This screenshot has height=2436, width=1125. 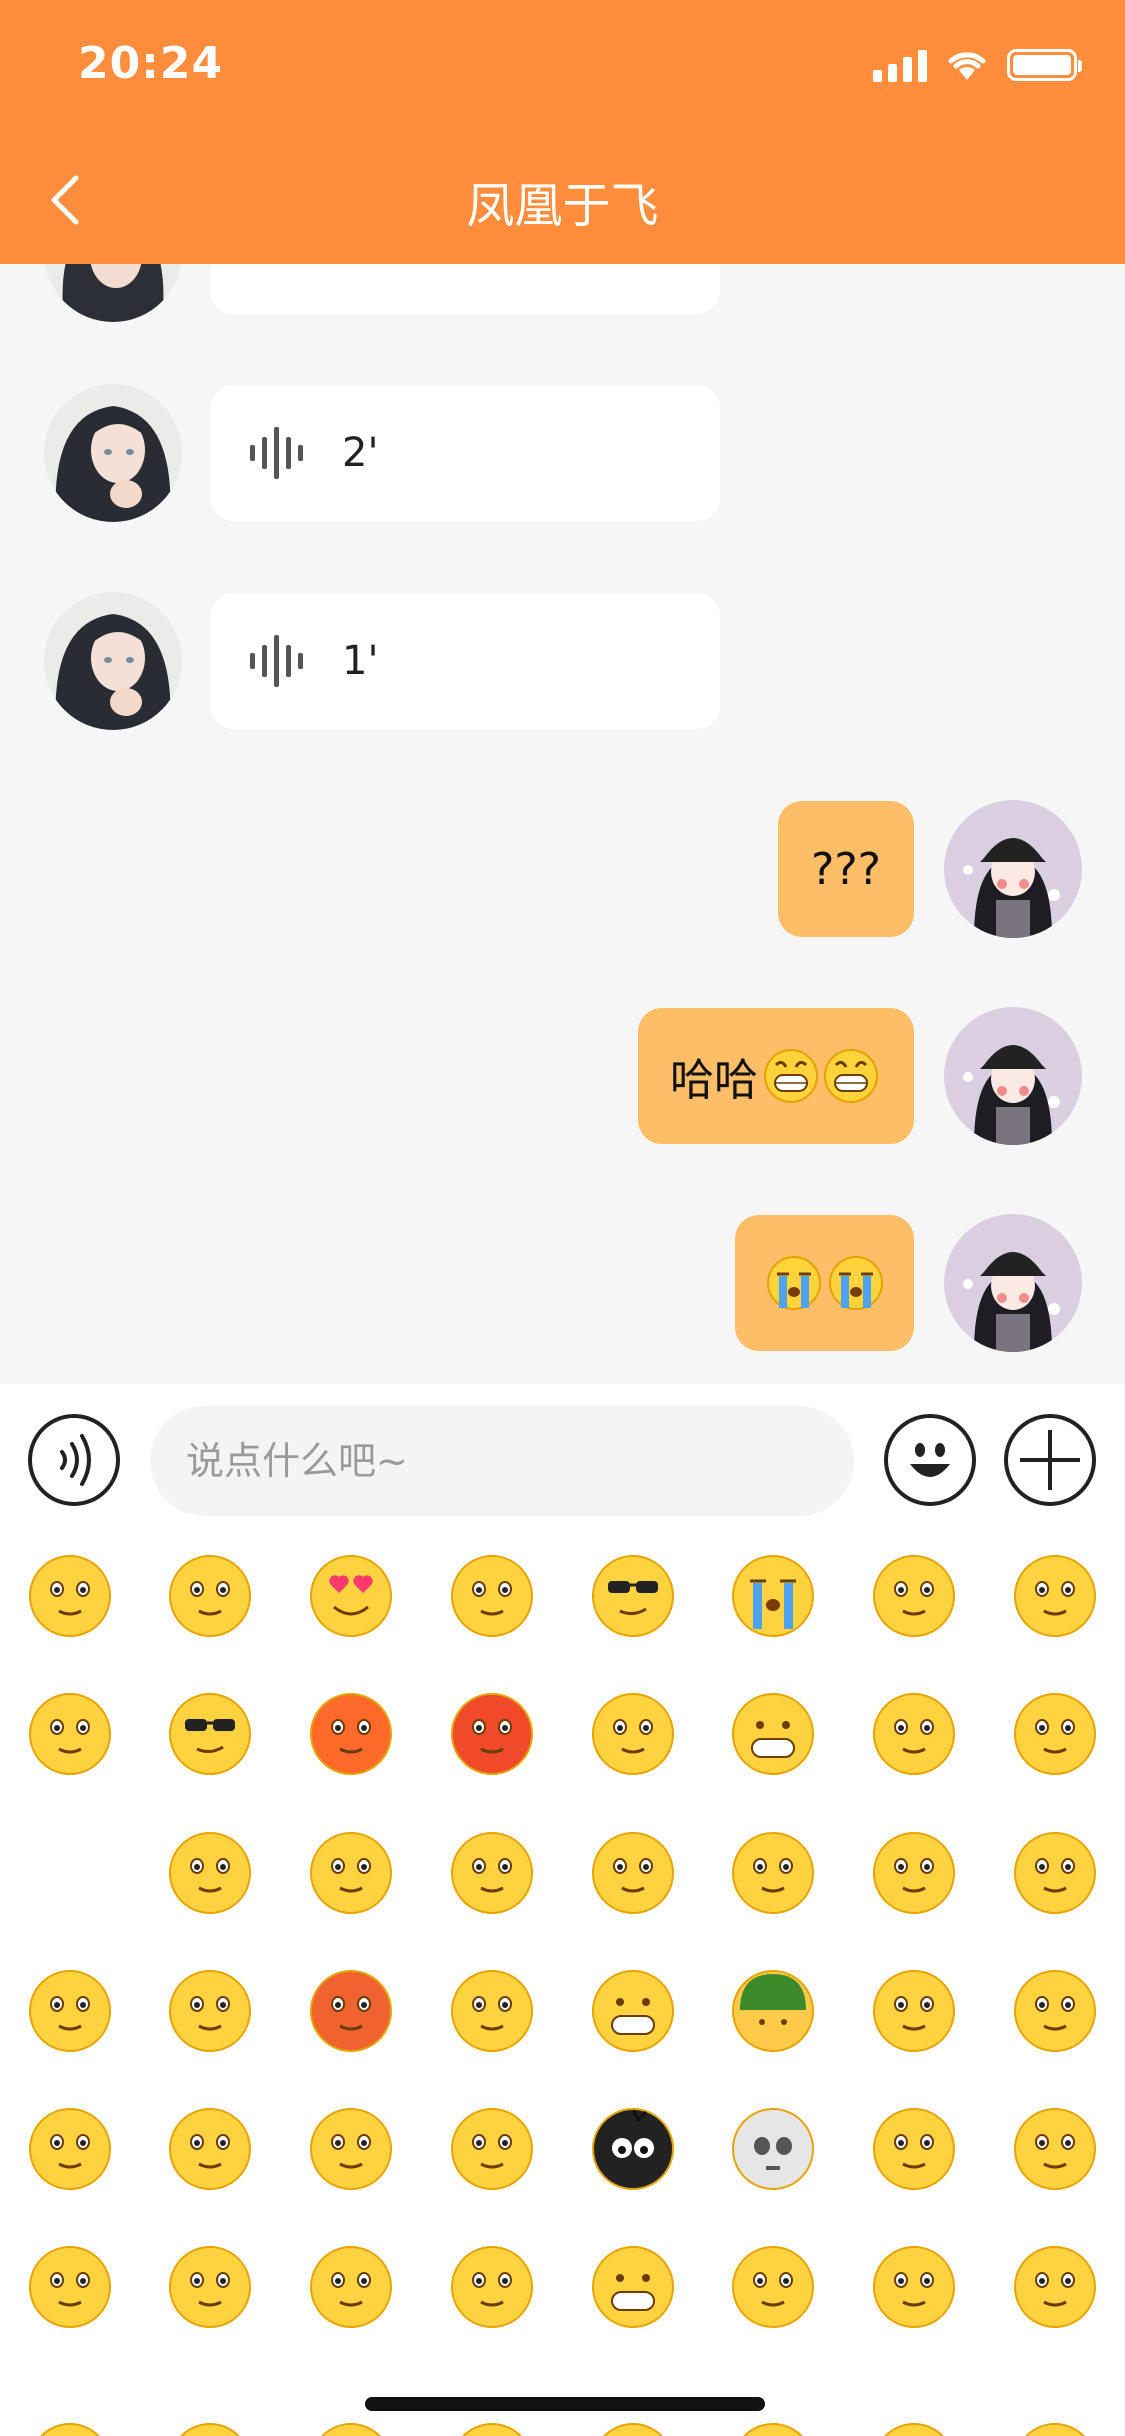 I want to click on eye-roll-icon, so click(x=210, y=2011).